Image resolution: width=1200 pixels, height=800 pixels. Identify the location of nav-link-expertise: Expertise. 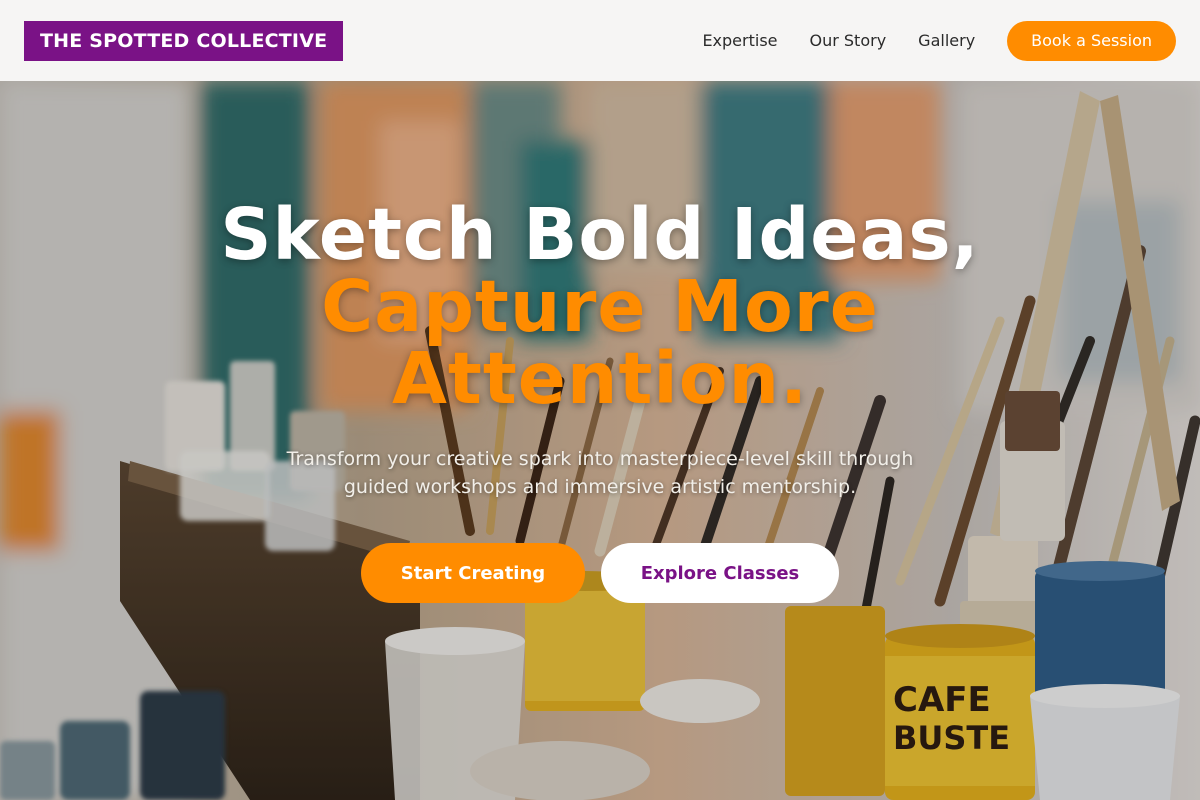
(739, 40).